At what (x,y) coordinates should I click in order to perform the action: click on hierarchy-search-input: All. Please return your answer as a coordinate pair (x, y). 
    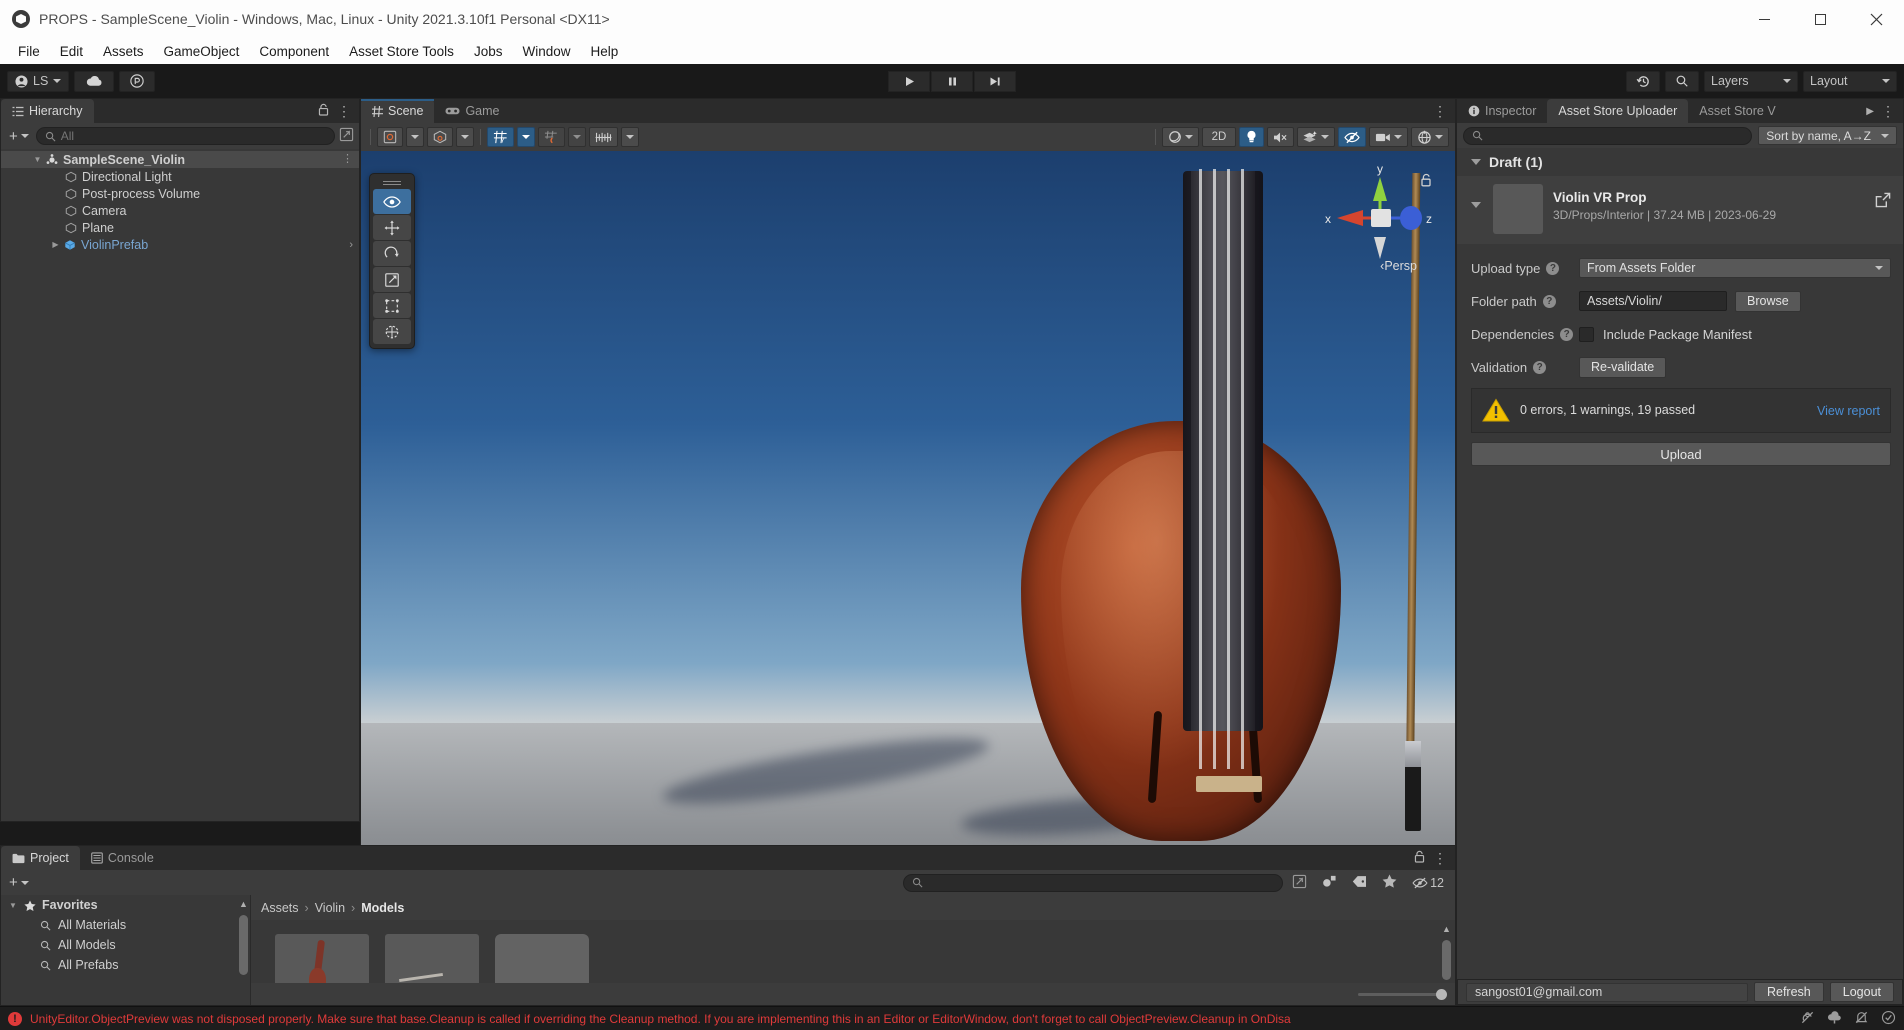
    Looking at the image, I should click on (185, 136).